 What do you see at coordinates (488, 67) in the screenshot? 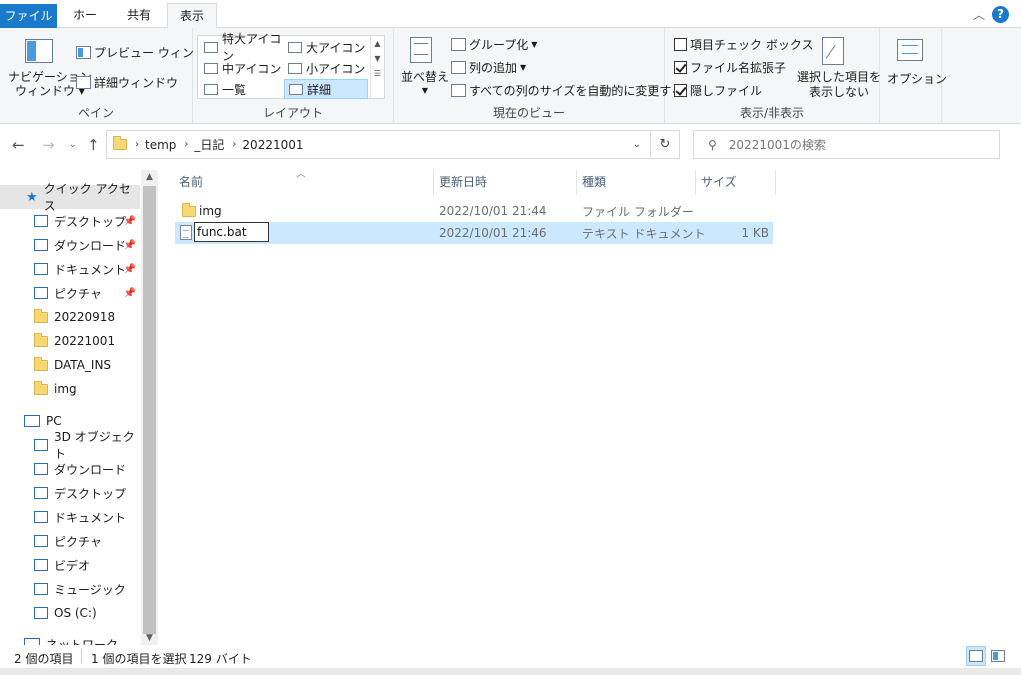
I see `add-column-button: 列の追加 ▼` at bounding box center [488, 67].